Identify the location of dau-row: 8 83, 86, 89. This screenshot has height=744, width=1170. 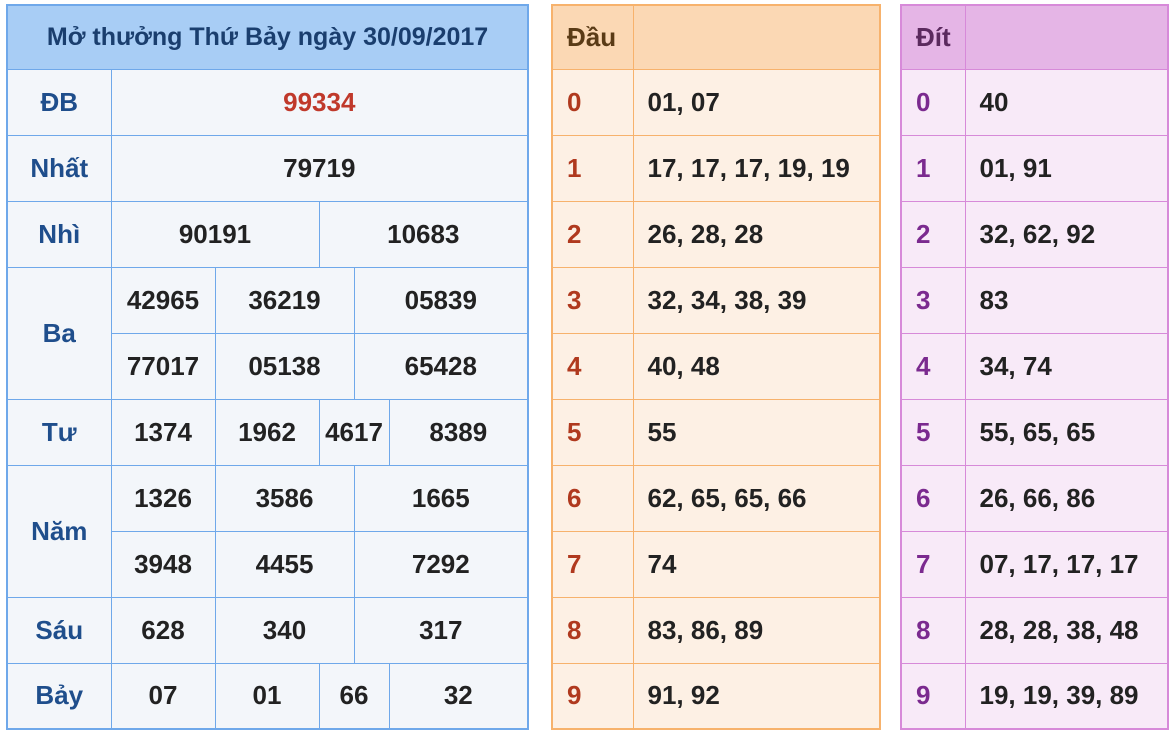
(716, 630).